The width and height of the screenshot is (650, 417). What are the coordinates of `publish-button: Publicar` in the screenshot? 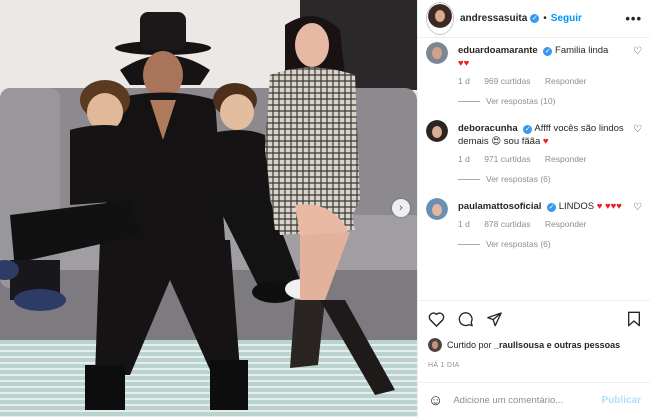 It's located at (621, 400).